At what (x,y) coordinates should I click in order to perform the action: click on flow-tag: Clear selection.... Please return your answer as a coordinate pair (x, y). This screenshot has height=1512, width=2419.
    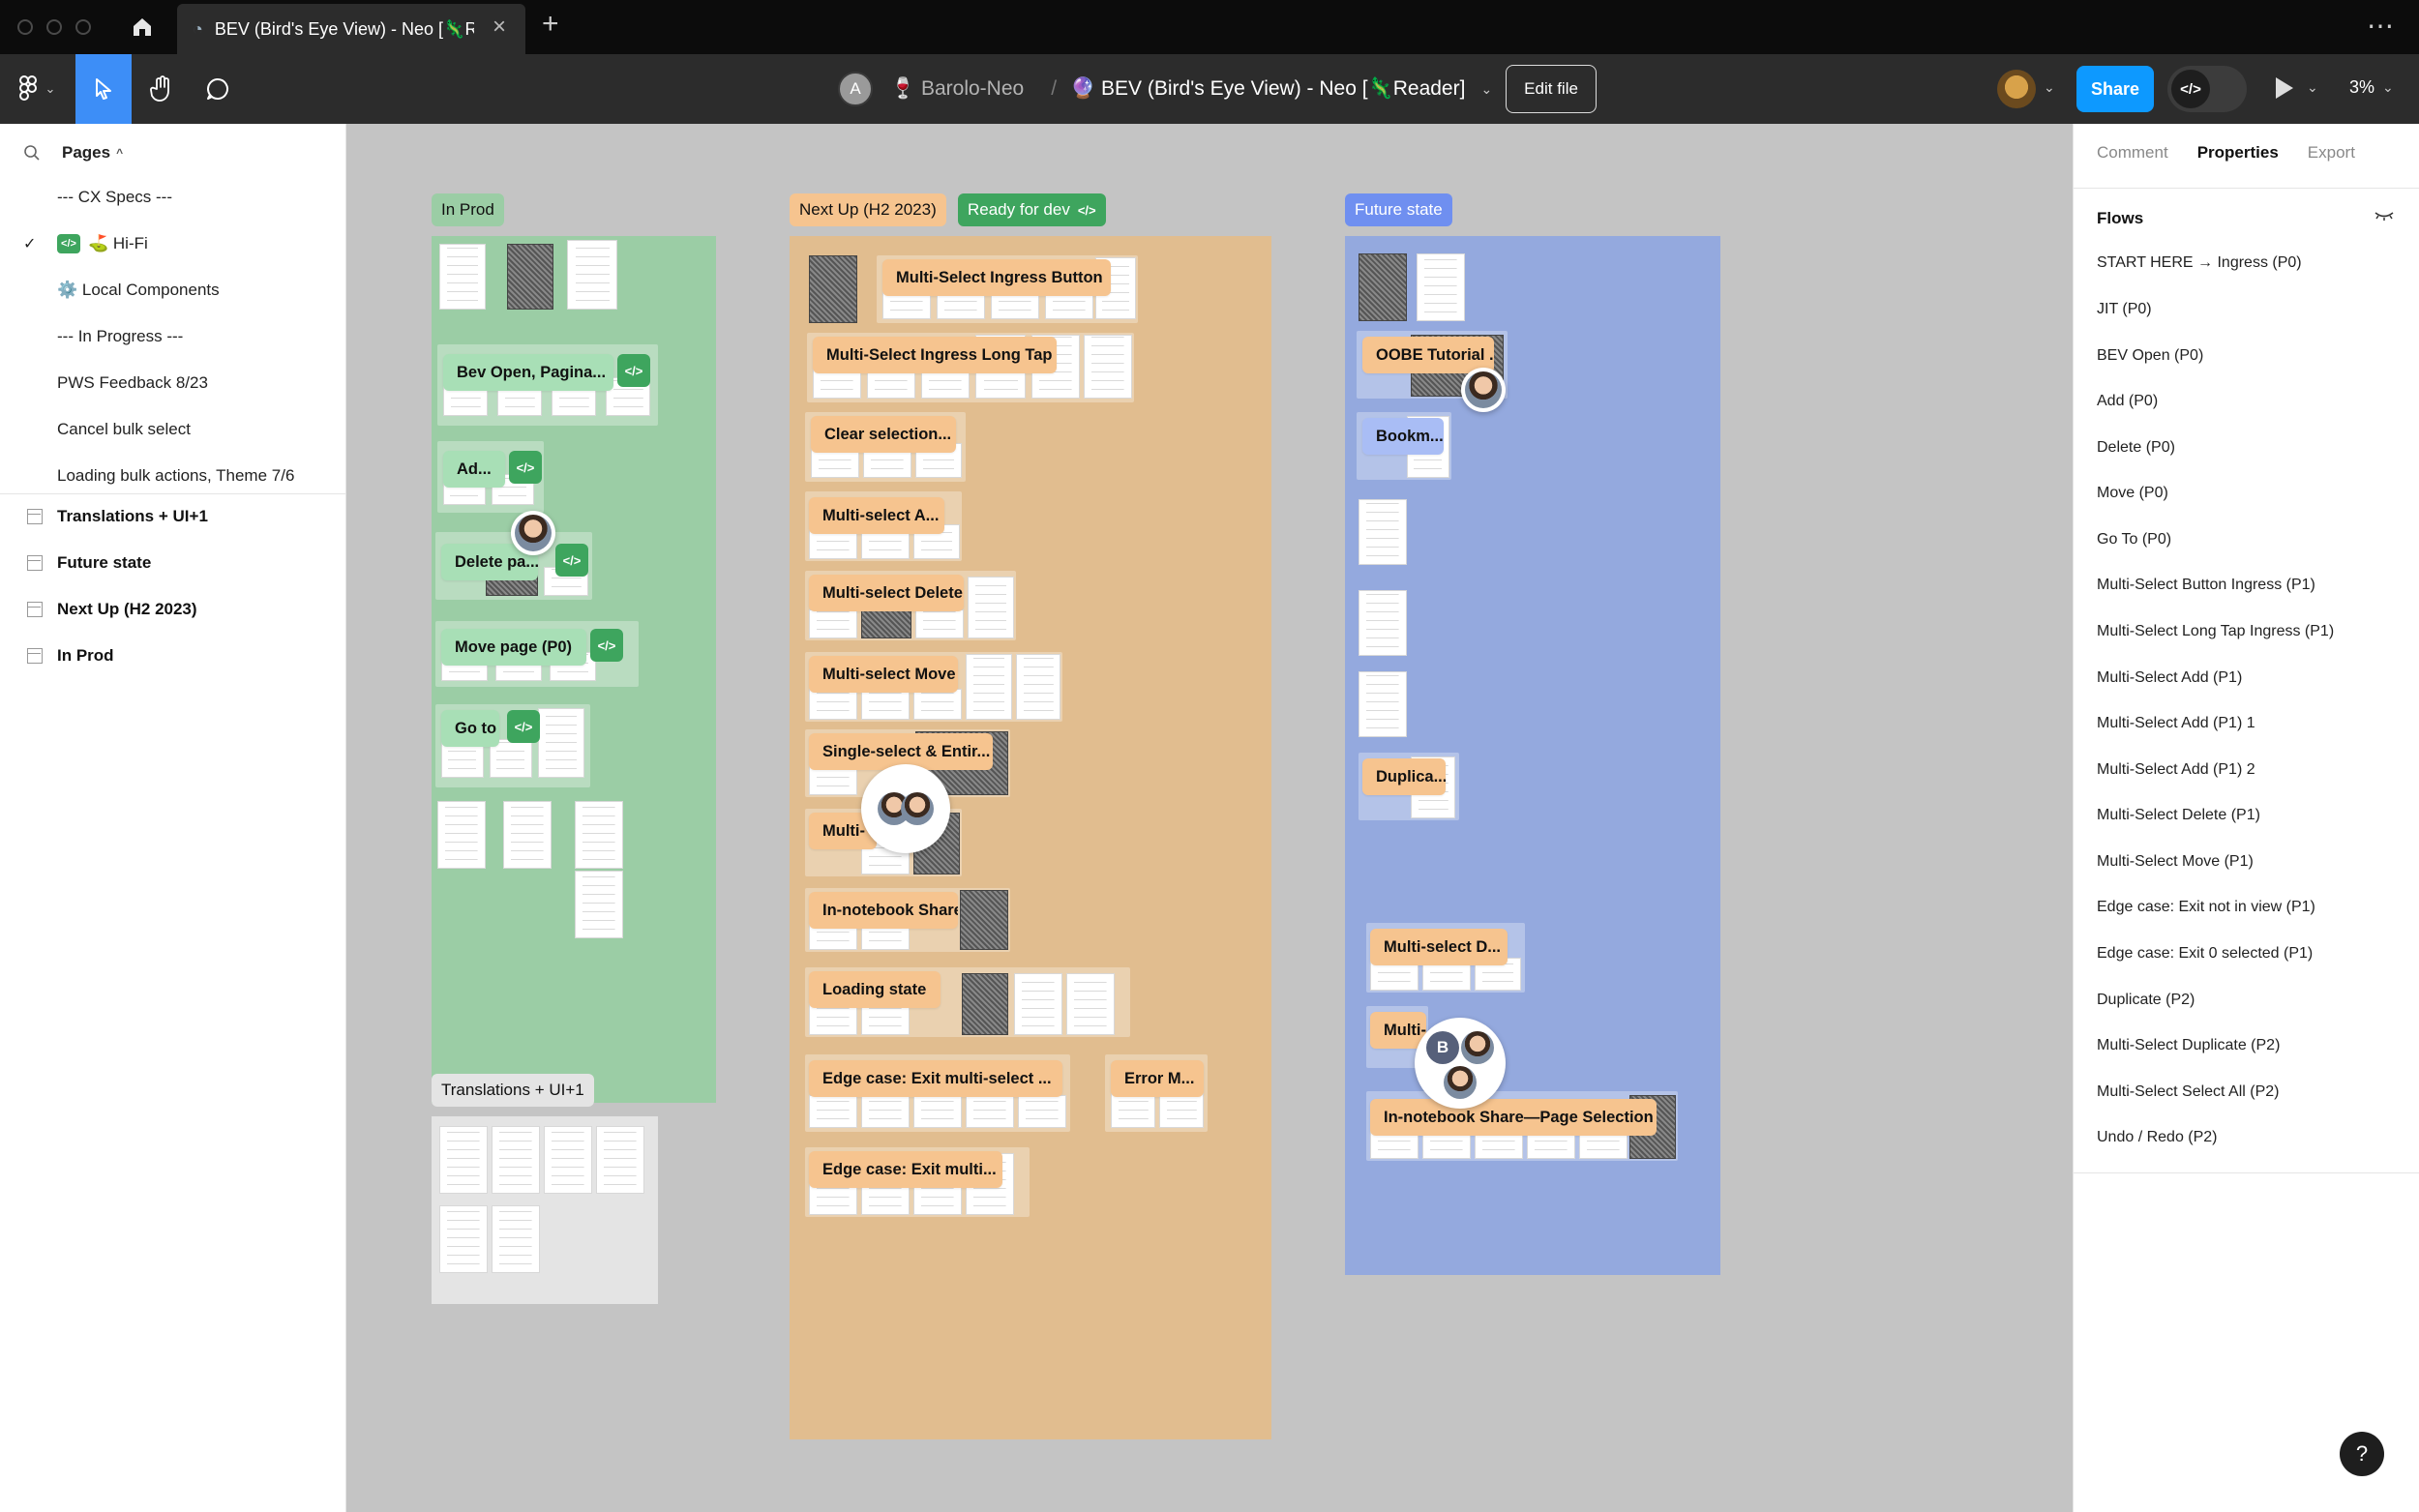
    Looking at the image, I should click on (884, 435).